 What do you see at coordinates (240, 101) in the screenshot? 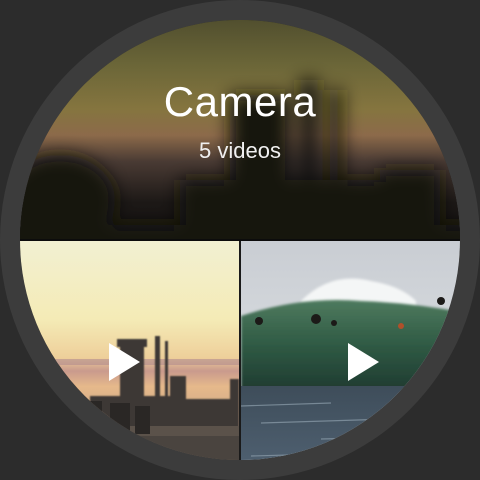
I see `album-title: Camera` at bounding box center [240, 101].